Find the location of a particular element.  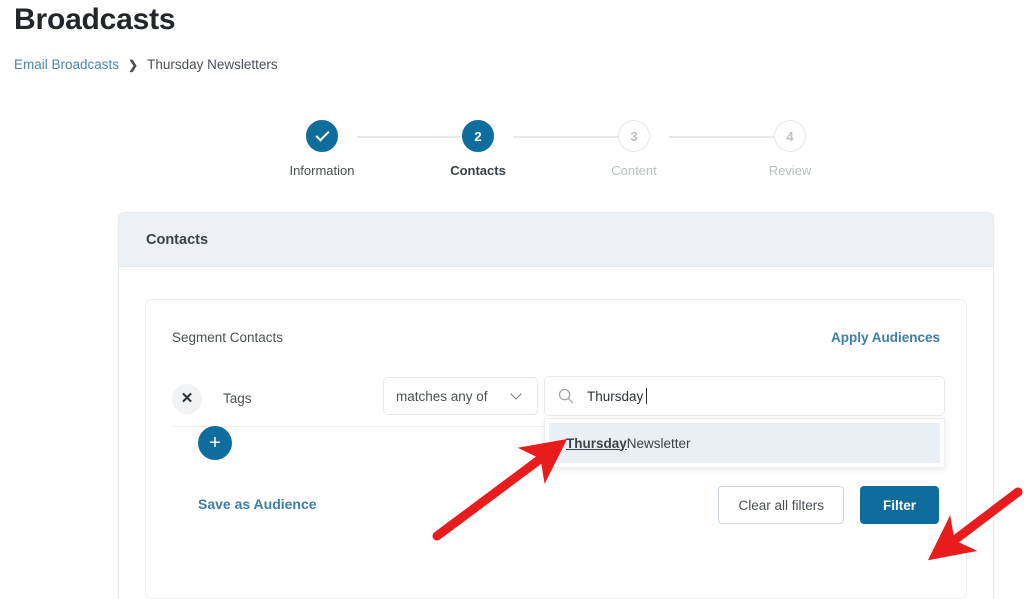

remove-filter-button: ✕ is located at coordinates (187, 398).